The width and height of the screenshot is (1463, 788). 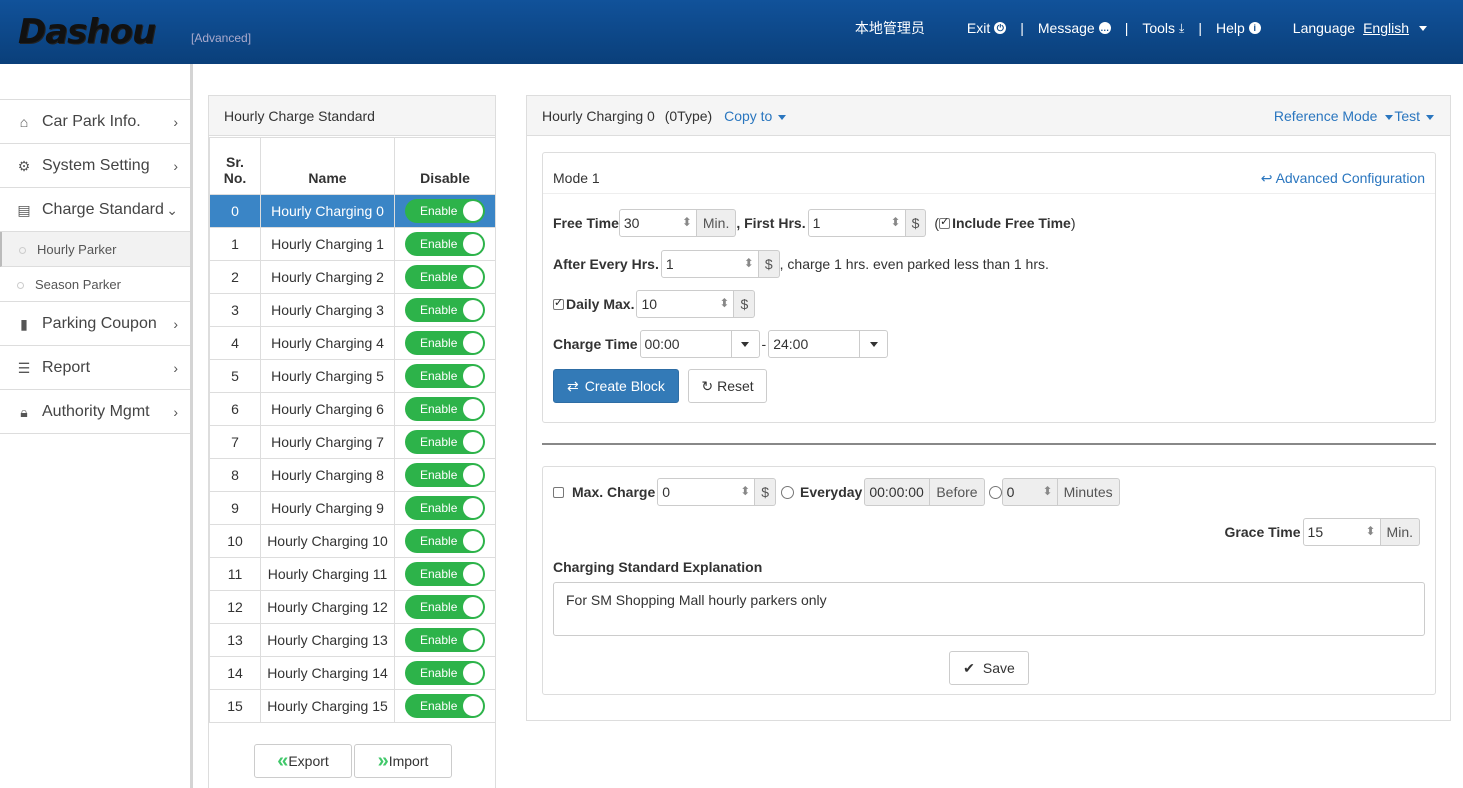 What do you see at coordinates (327, 607) in the screenshot?
I see `row-name: Hourly Charging 12` at bounding box center [327, 607].